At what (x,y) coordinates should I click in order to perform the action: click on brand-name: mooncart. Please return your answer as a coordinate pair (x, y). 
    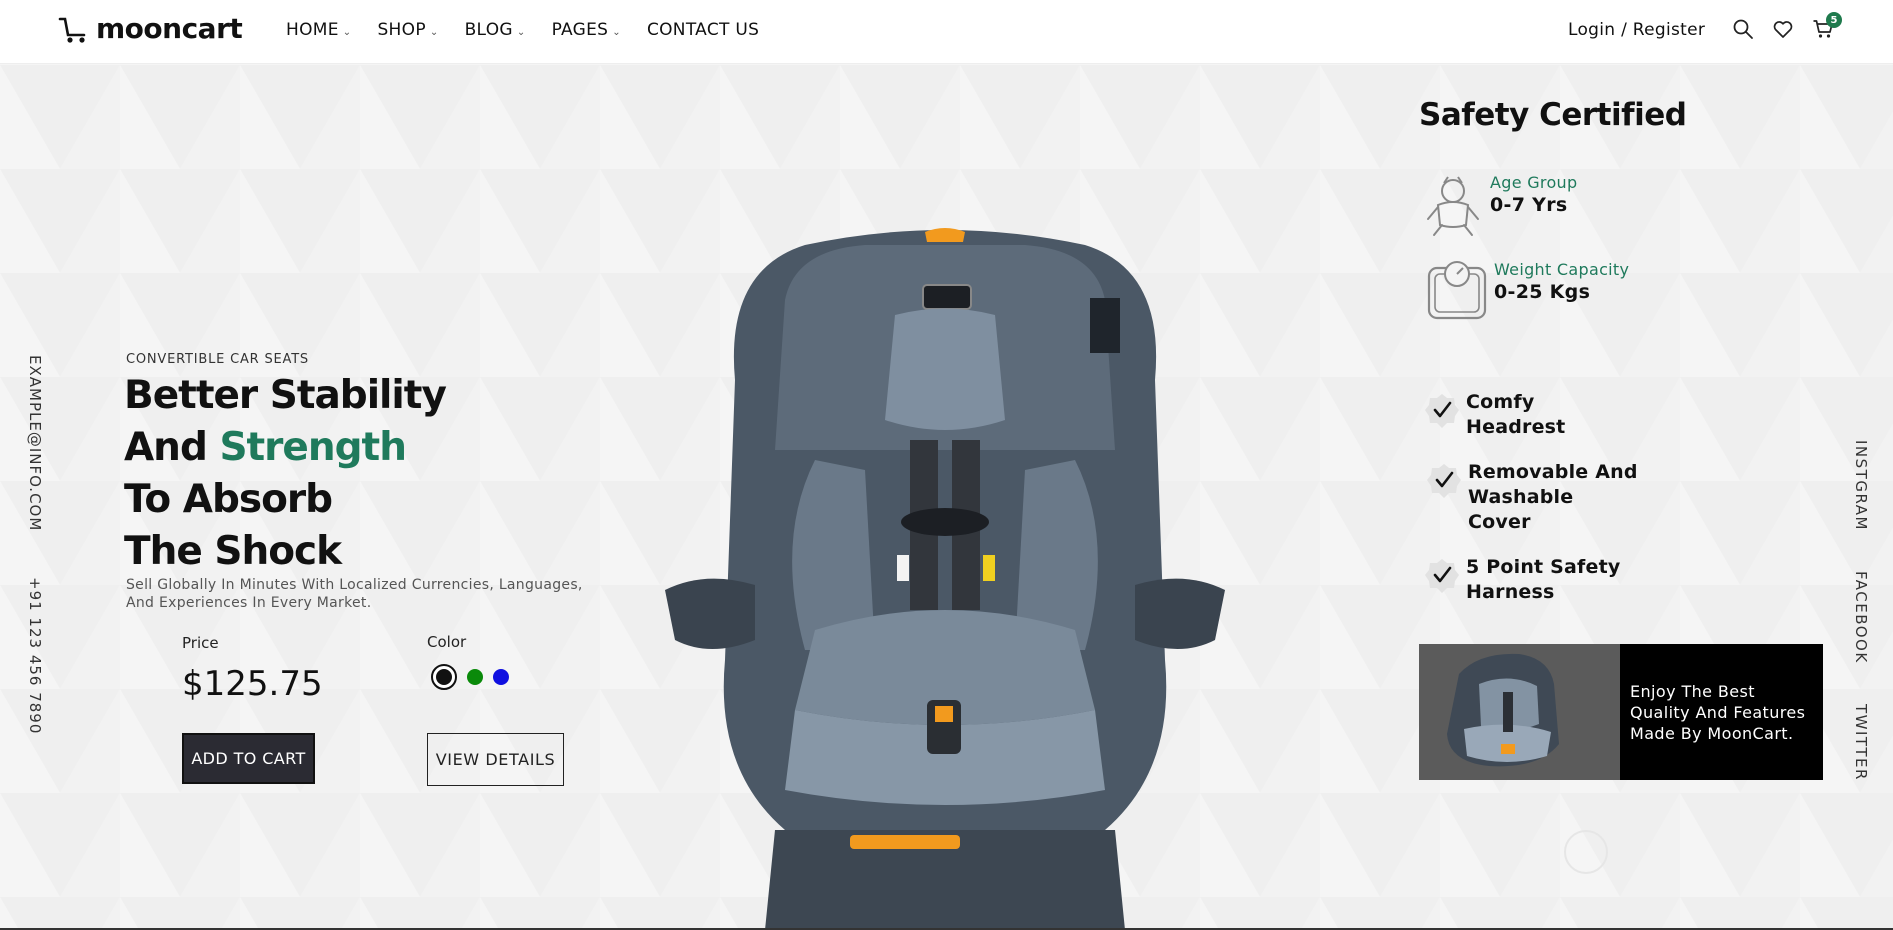
    Looking at the image, I should click on (169, 28).